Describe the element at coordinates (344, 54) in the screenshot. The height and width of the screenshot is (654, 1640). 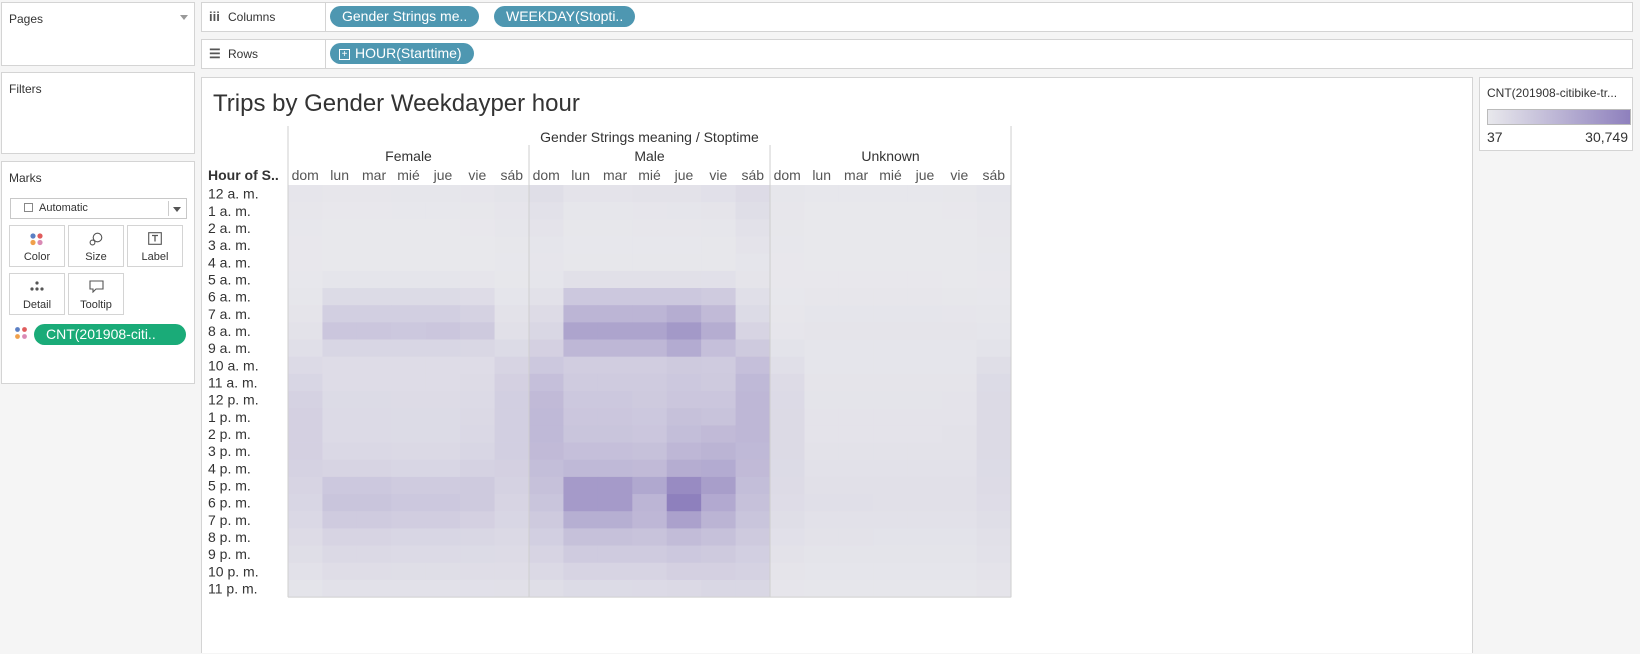
I see `expand-icon: +` at that location.